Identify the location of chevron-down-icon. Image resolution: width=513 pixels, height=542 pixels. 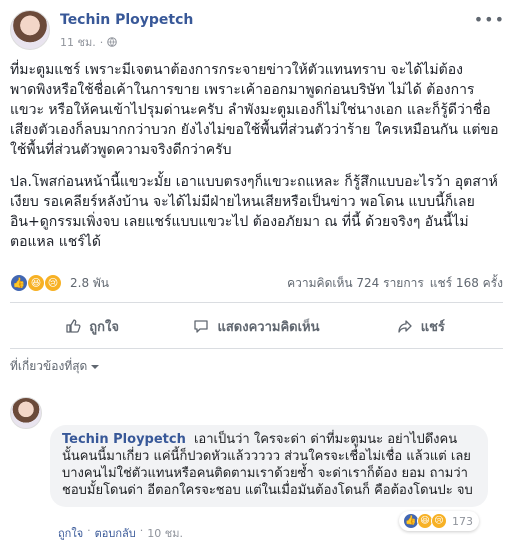
(95, 366).